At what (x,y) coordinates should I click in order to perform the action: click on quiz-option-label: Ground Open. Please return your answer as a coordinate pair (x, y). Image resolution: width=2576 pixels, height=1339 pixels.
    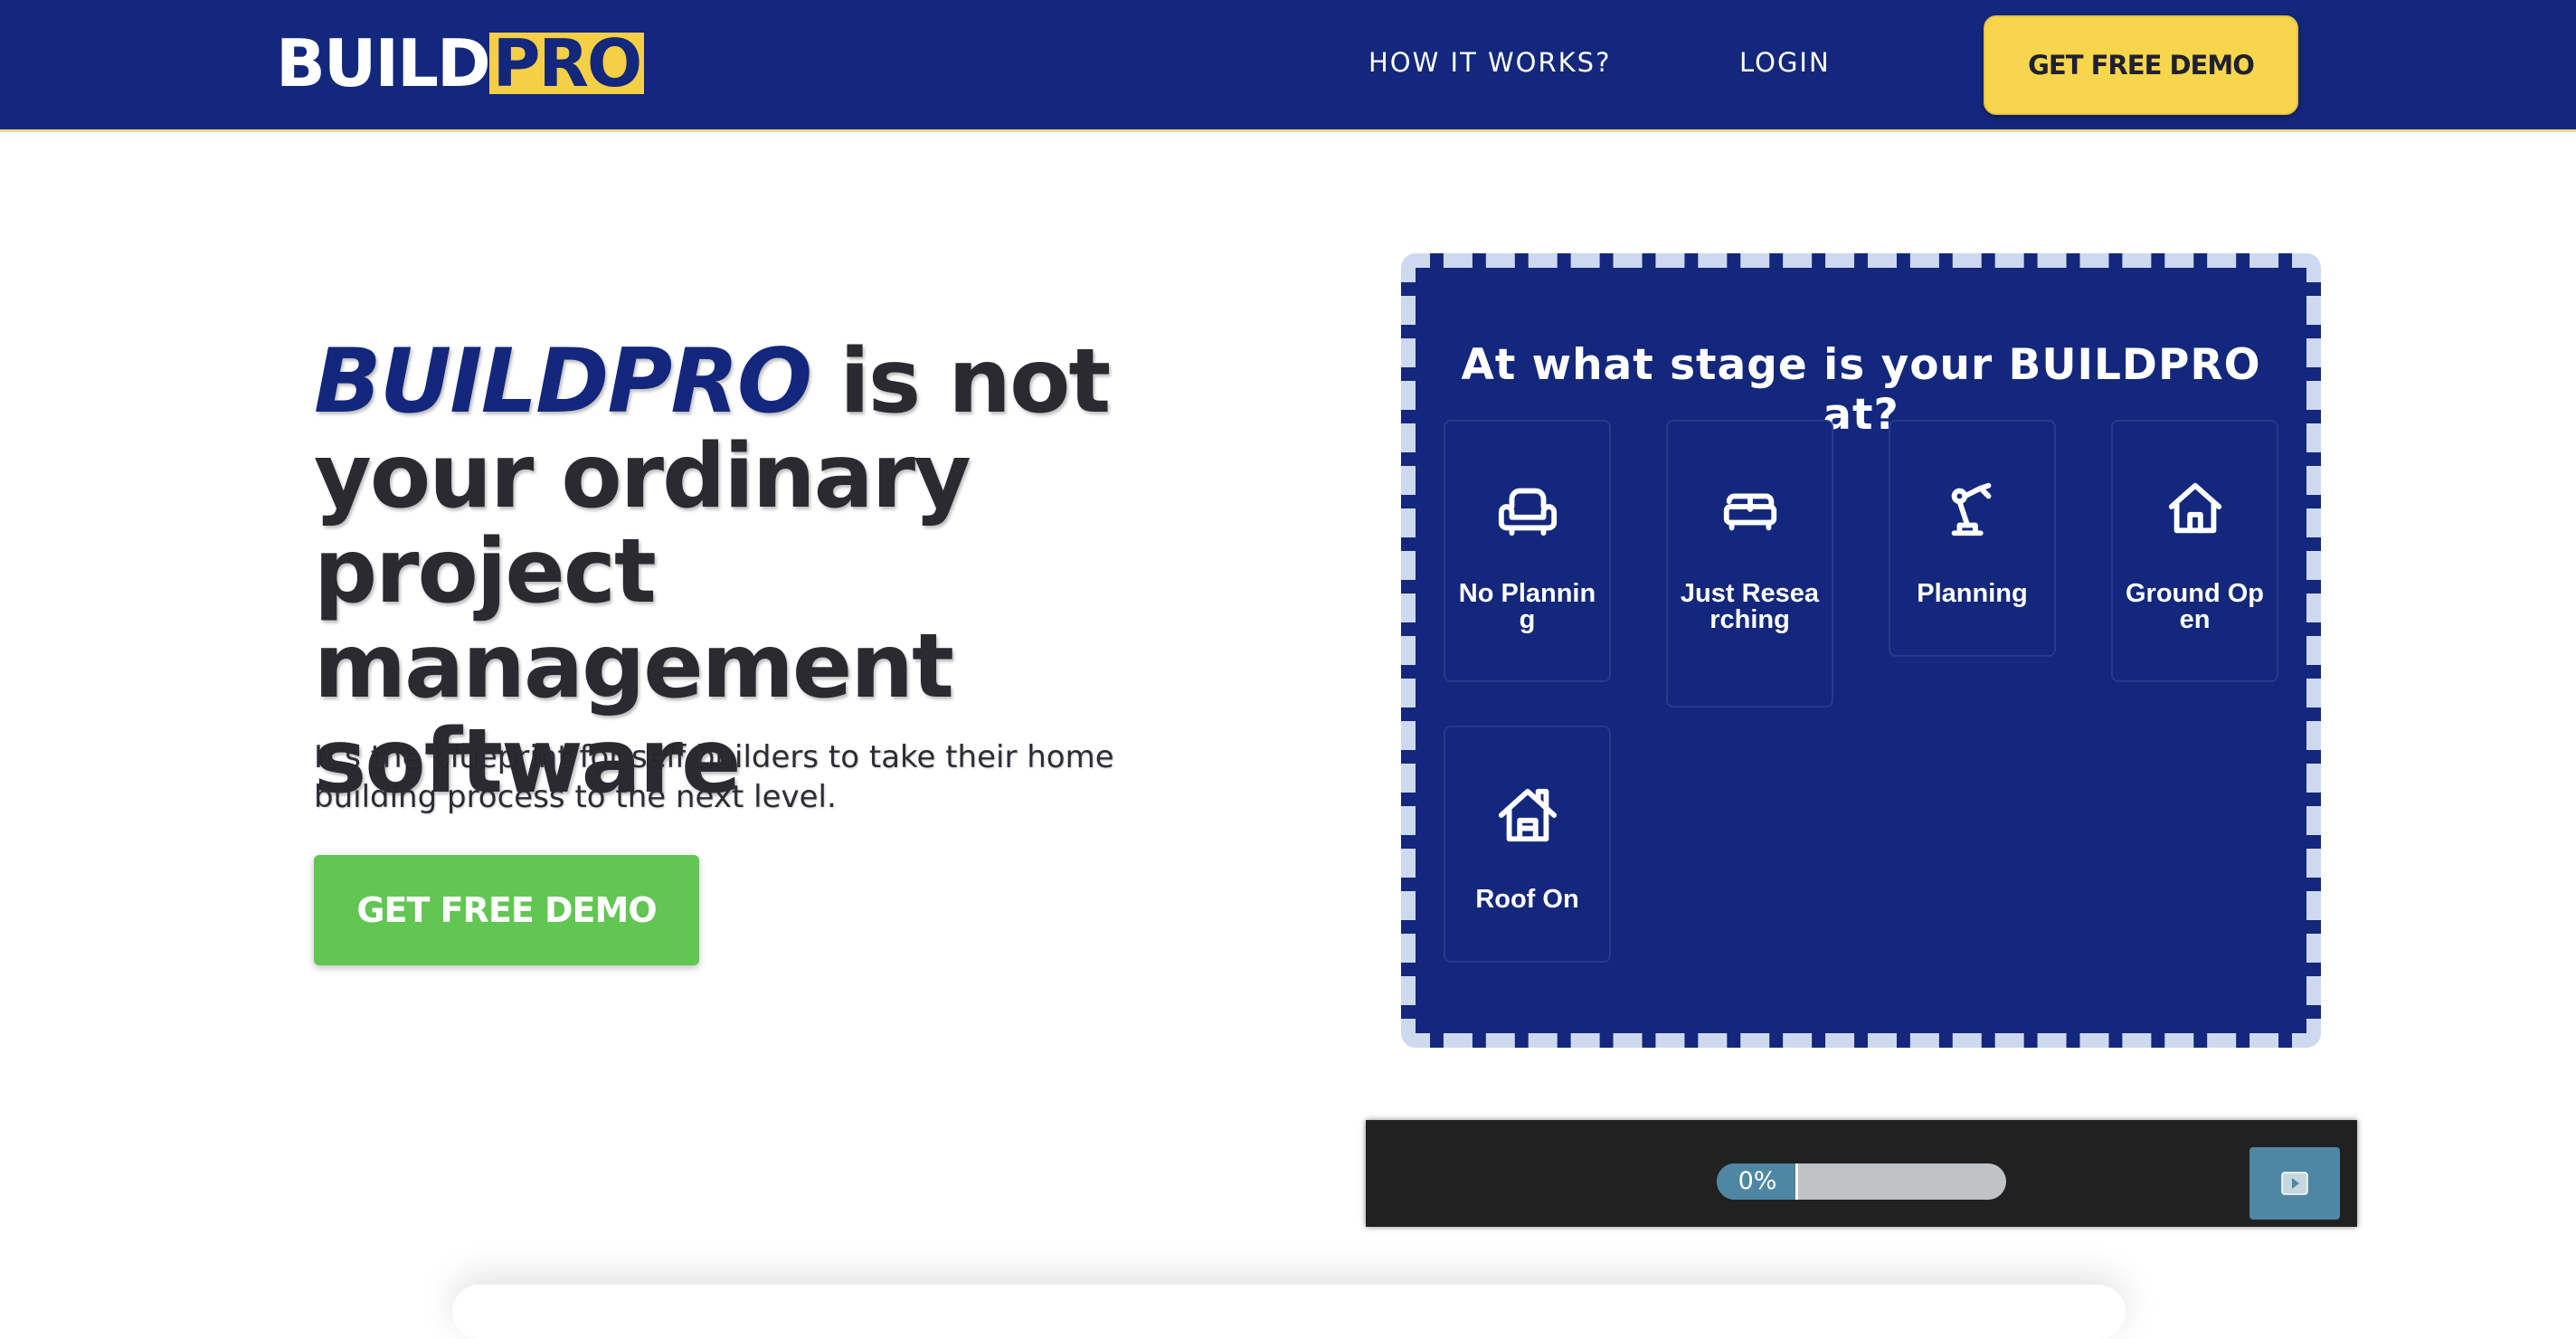
    Looking at the image, I should click on (2195, 606).